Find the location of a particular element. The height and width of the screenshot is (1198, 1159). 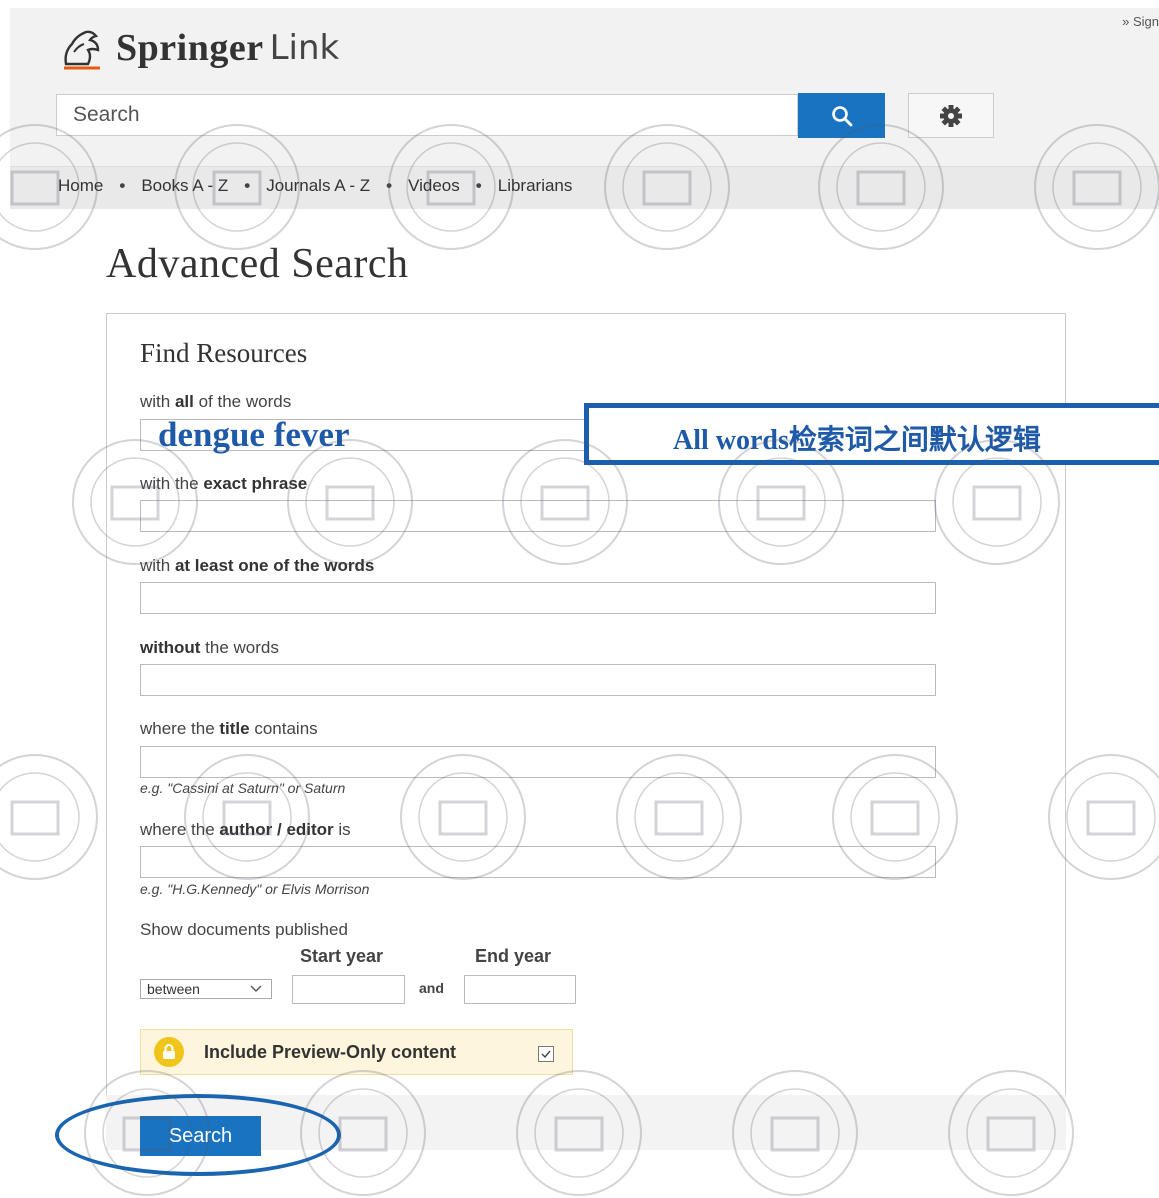

author-label: where the author / editor is is located at coordinates (245, 830).